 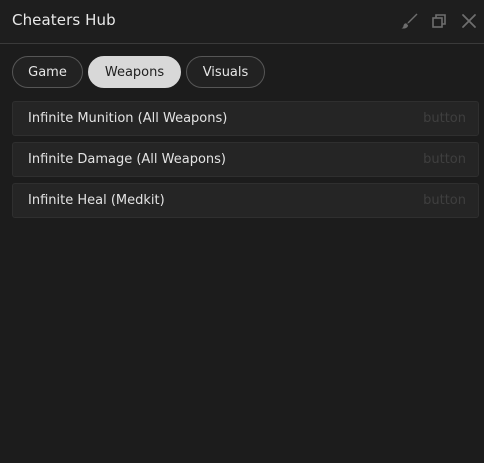 I want to click on tab-label: Game, so click(x=47, y=72).